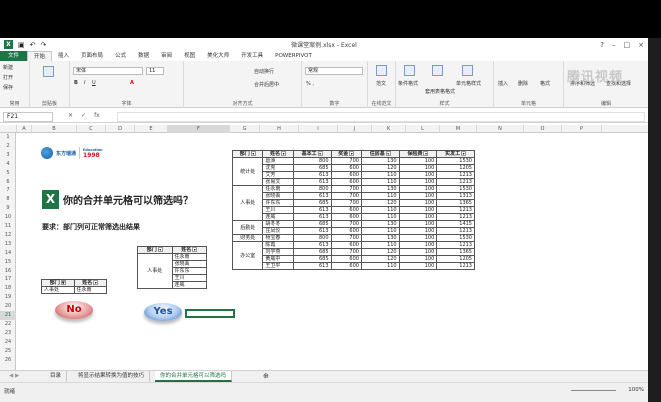 The width and height of the screenshot is (661, 402). Describe the element at coordinates (8, 235) in the screenshot. I see `row-header-12: 12` at that location.